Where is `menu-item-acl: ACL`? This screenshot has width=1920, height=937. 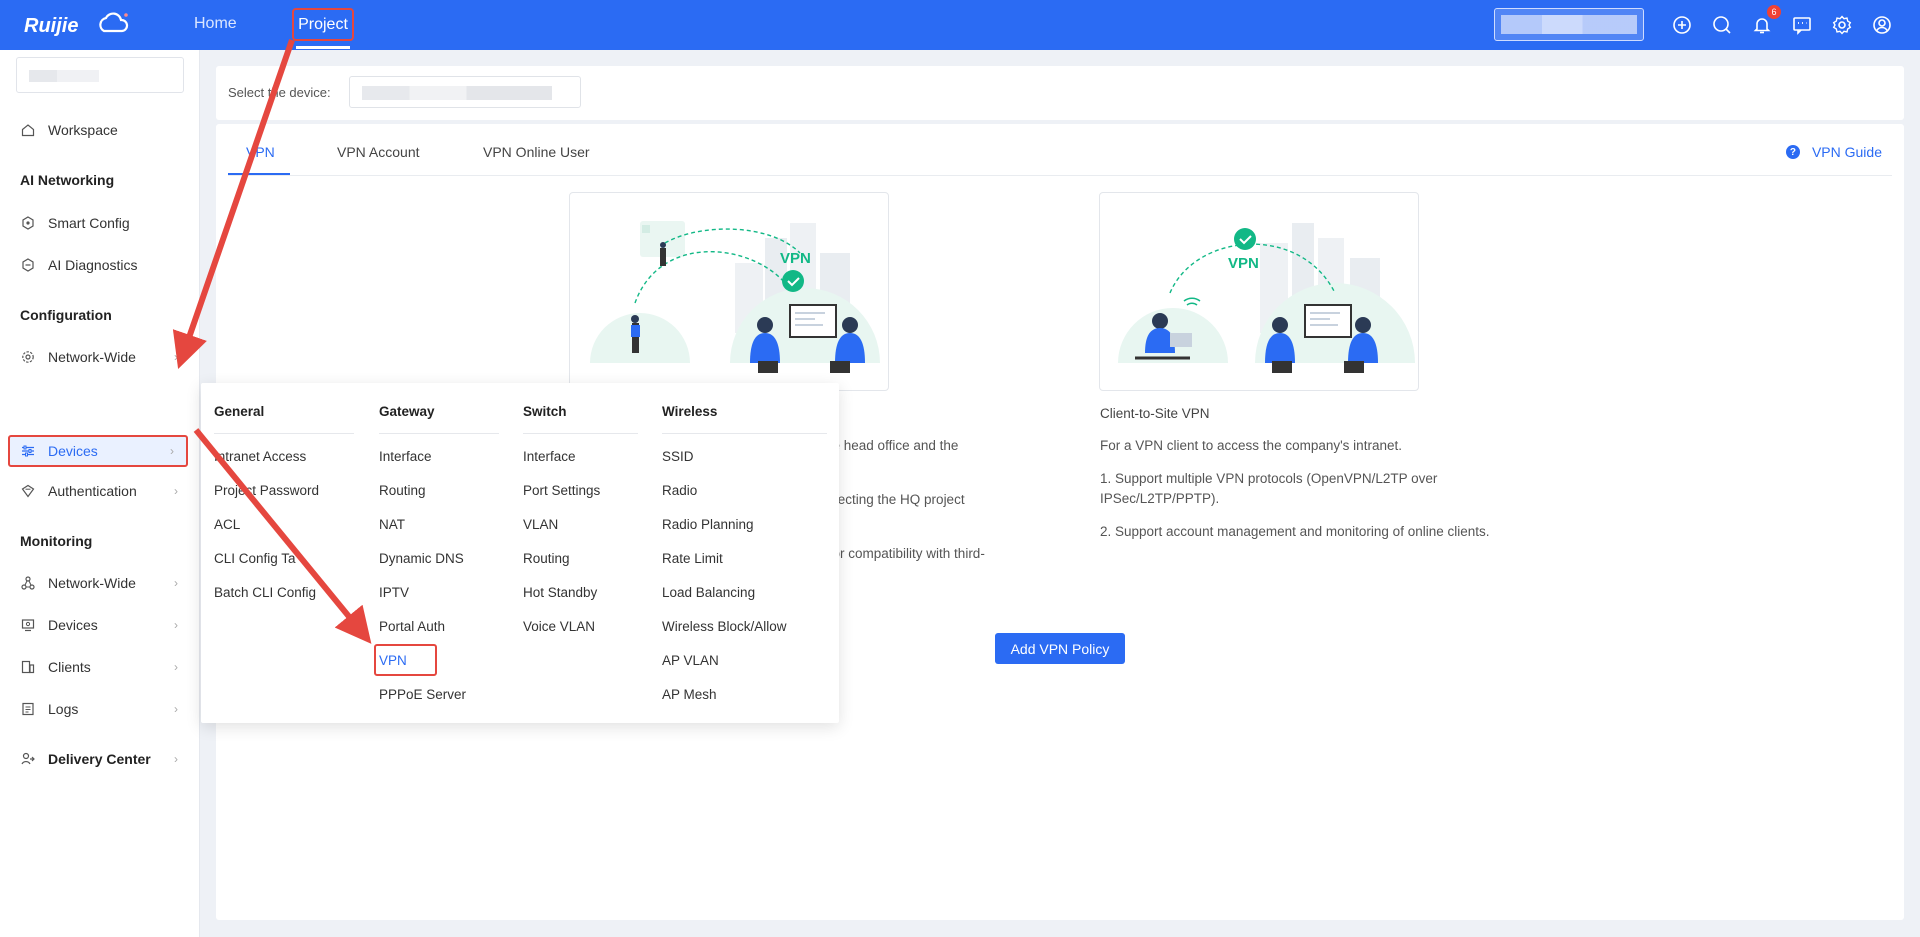 menu-item-acl: ACL is located at coordinates (227, 524).